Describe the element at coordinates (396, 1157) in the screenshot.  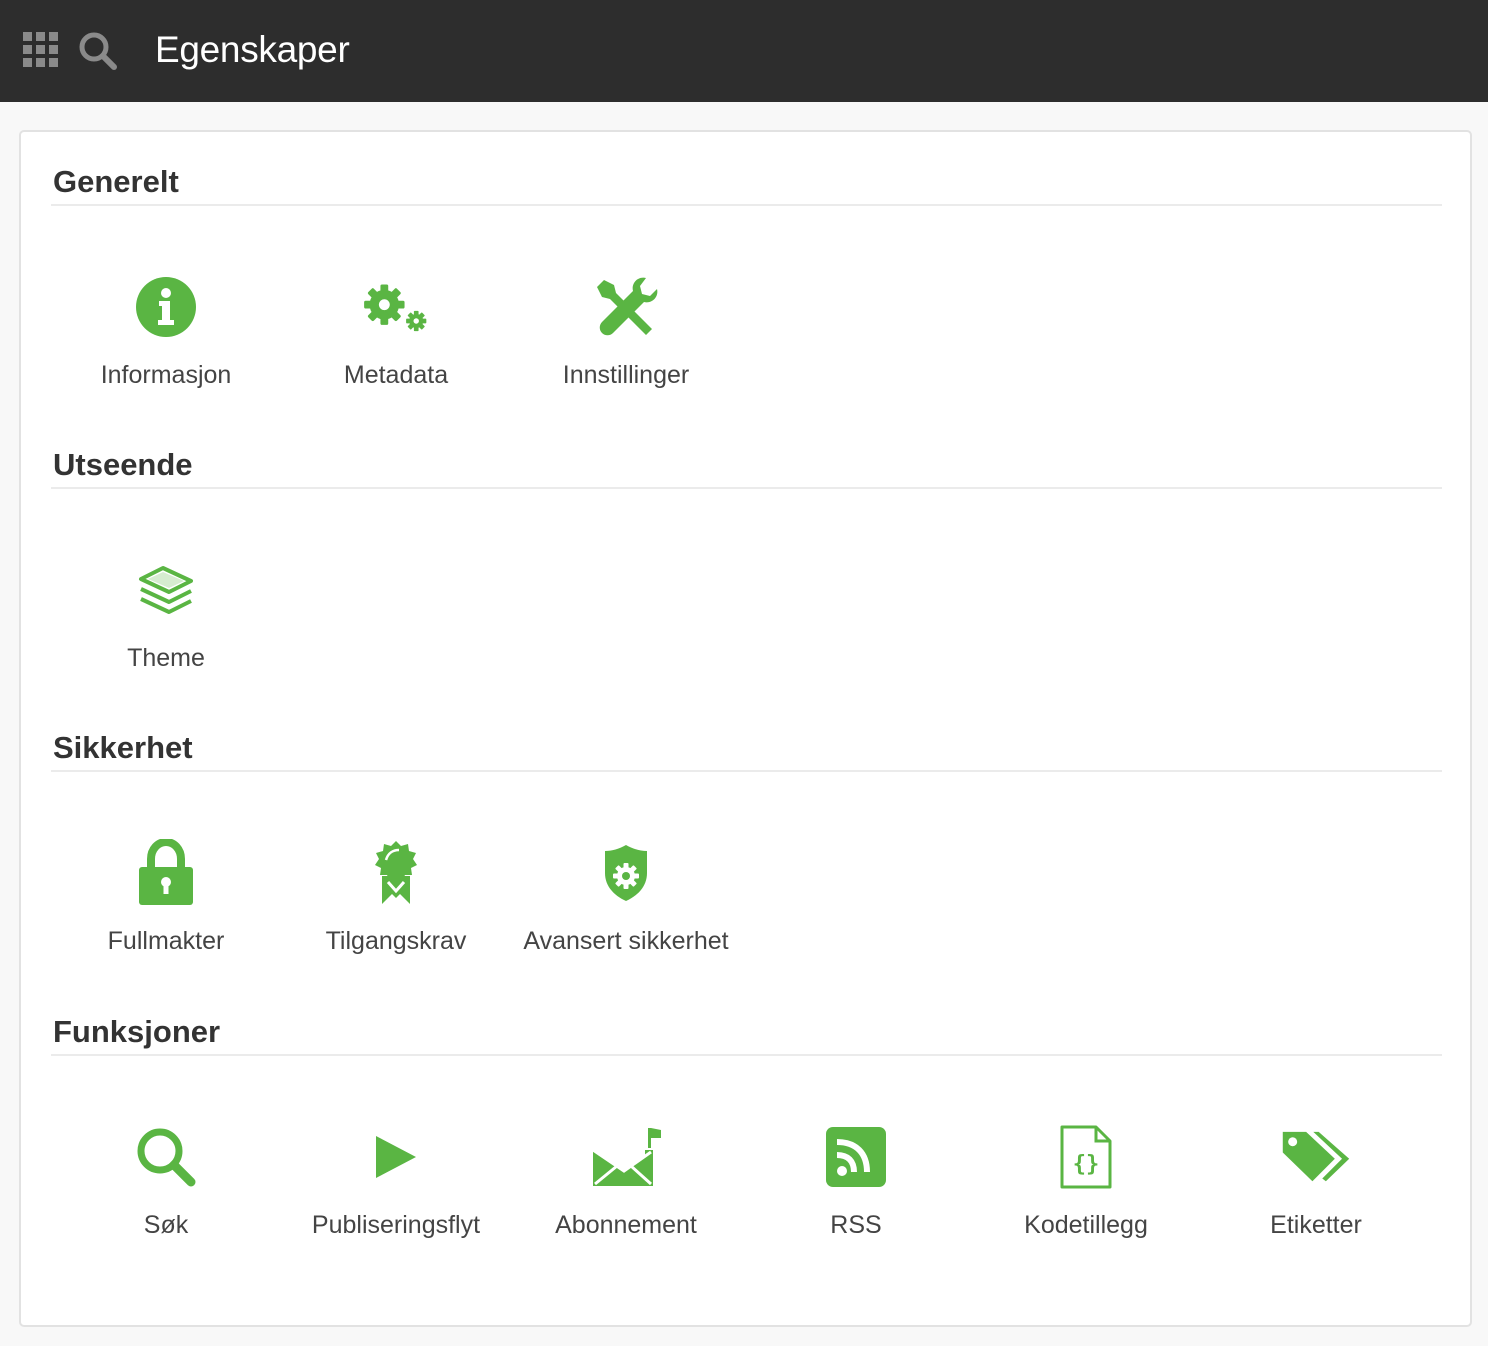
I see `play-icon` at that location.